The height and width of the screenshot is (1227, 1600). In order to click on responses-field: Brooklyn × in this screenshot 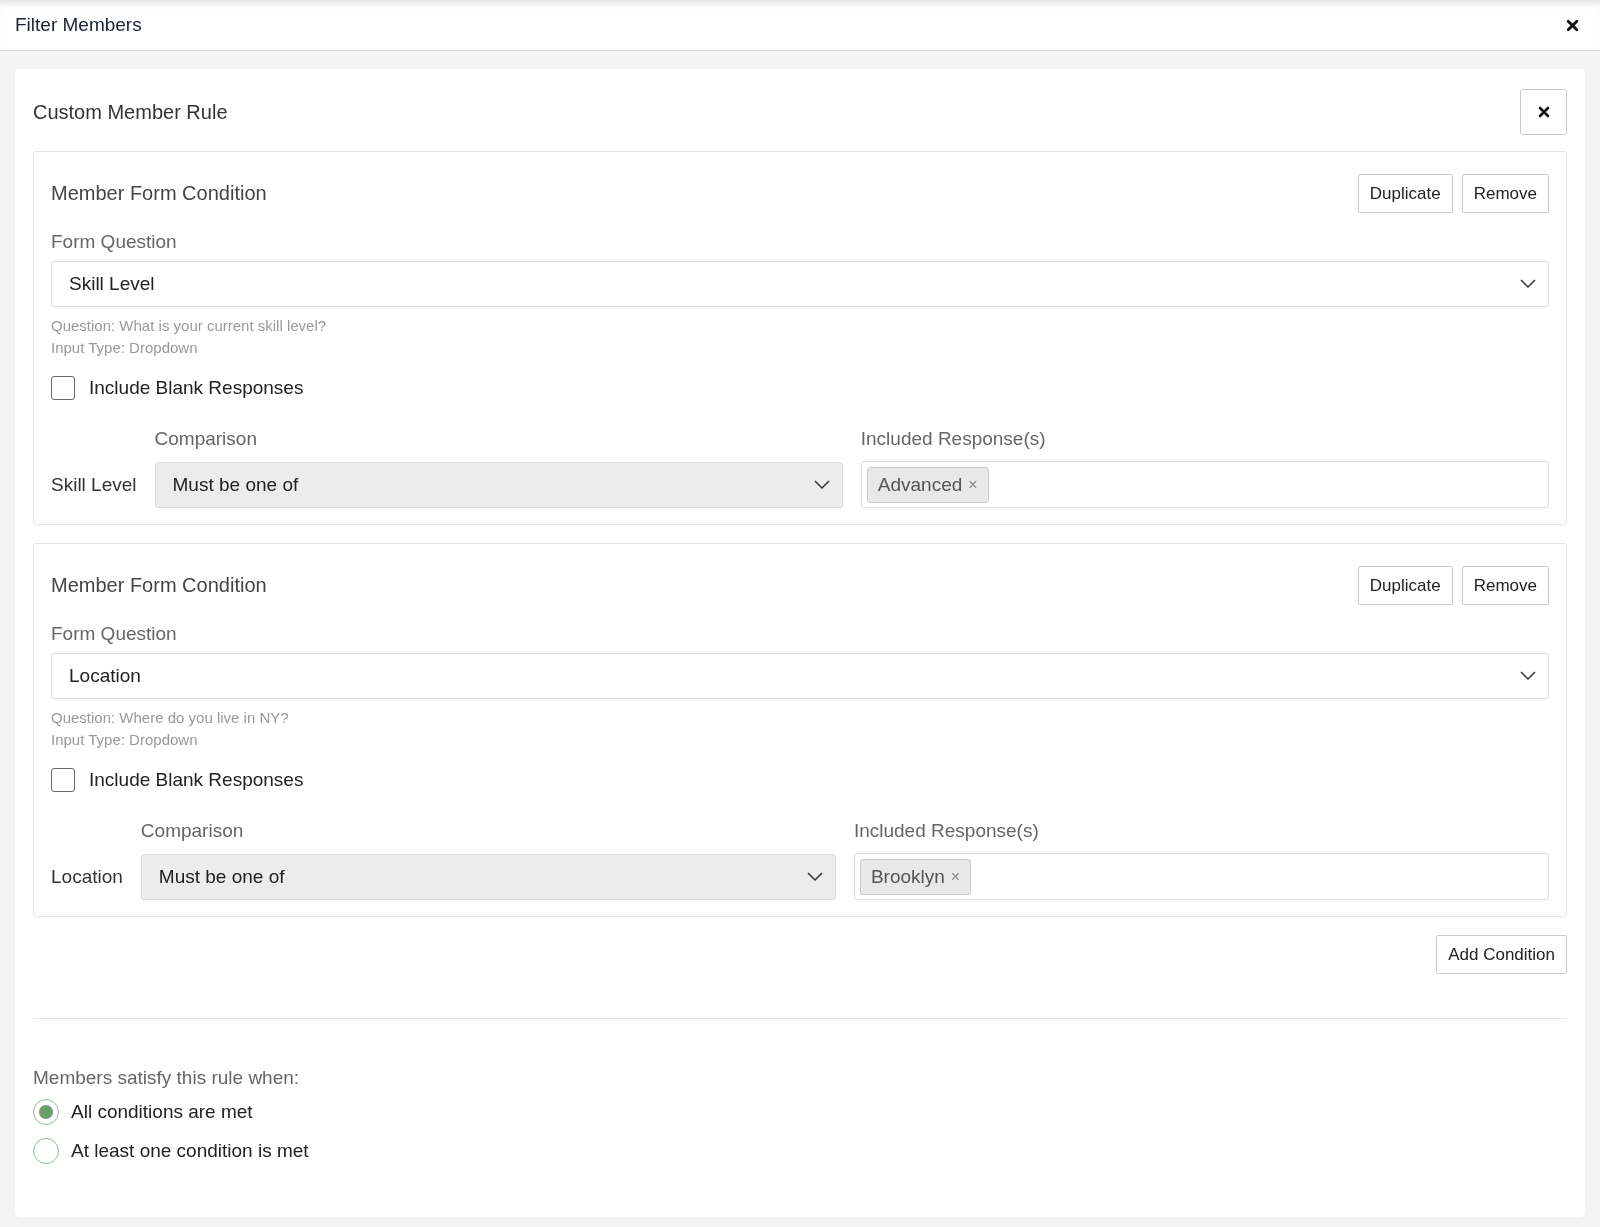, I will do `click(1201, 876)`.